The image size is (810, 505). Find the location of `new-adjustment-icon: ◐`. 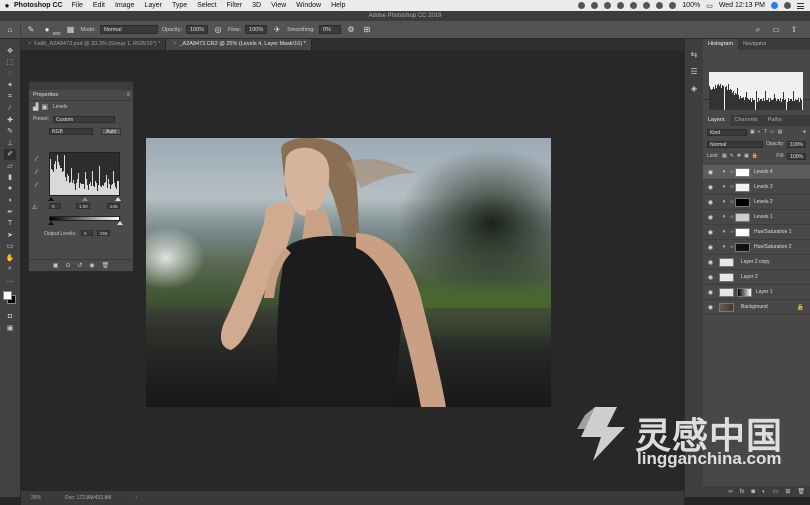

new-adjustment-icon: ◐ is located at coordinates (764, 492).